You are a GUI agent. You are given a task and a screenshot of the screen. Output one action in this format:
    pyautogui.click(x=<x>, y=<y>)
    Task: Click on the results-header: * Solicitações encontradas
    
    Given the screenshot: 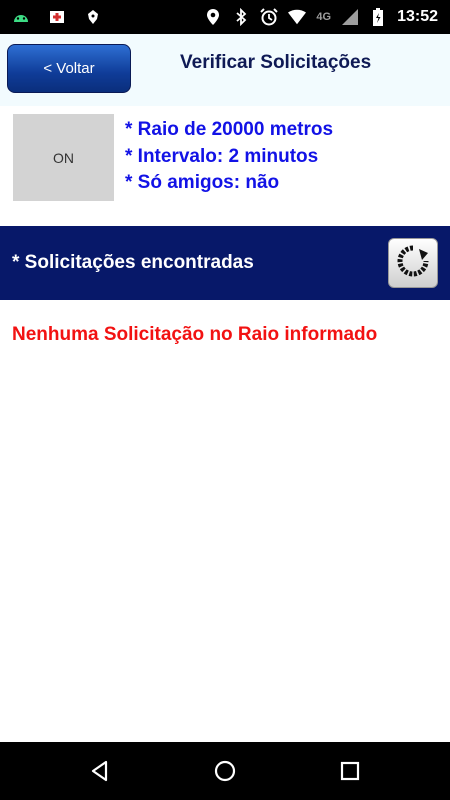 What is the action you would take?
    pyautogui.click(x=225, y=263)
    